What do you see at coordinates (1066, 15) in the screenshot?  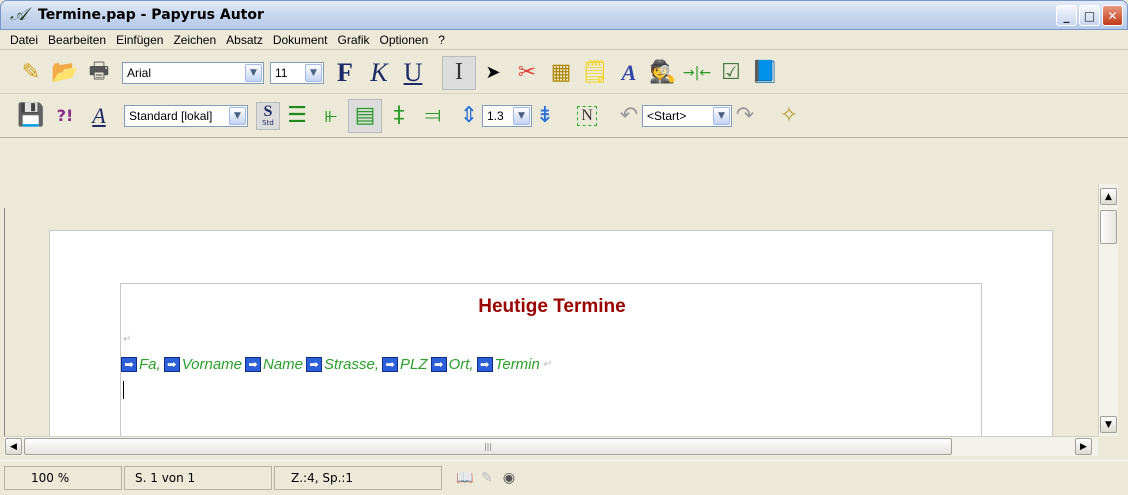 I see `minimize-button: _` at bounding box center [1066, 15].